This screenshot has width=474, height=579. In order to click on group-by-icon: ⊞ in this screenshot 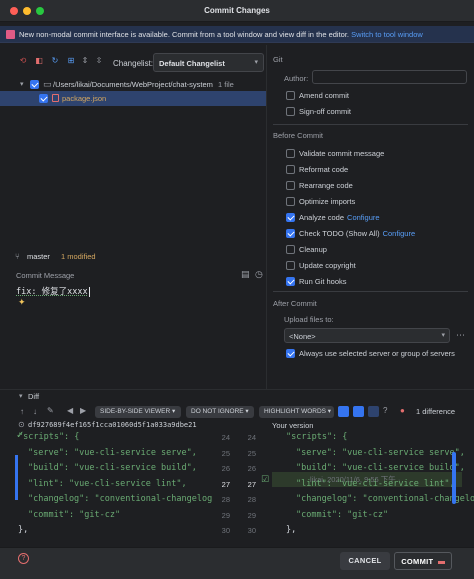, I will do `click(71, 61)`.